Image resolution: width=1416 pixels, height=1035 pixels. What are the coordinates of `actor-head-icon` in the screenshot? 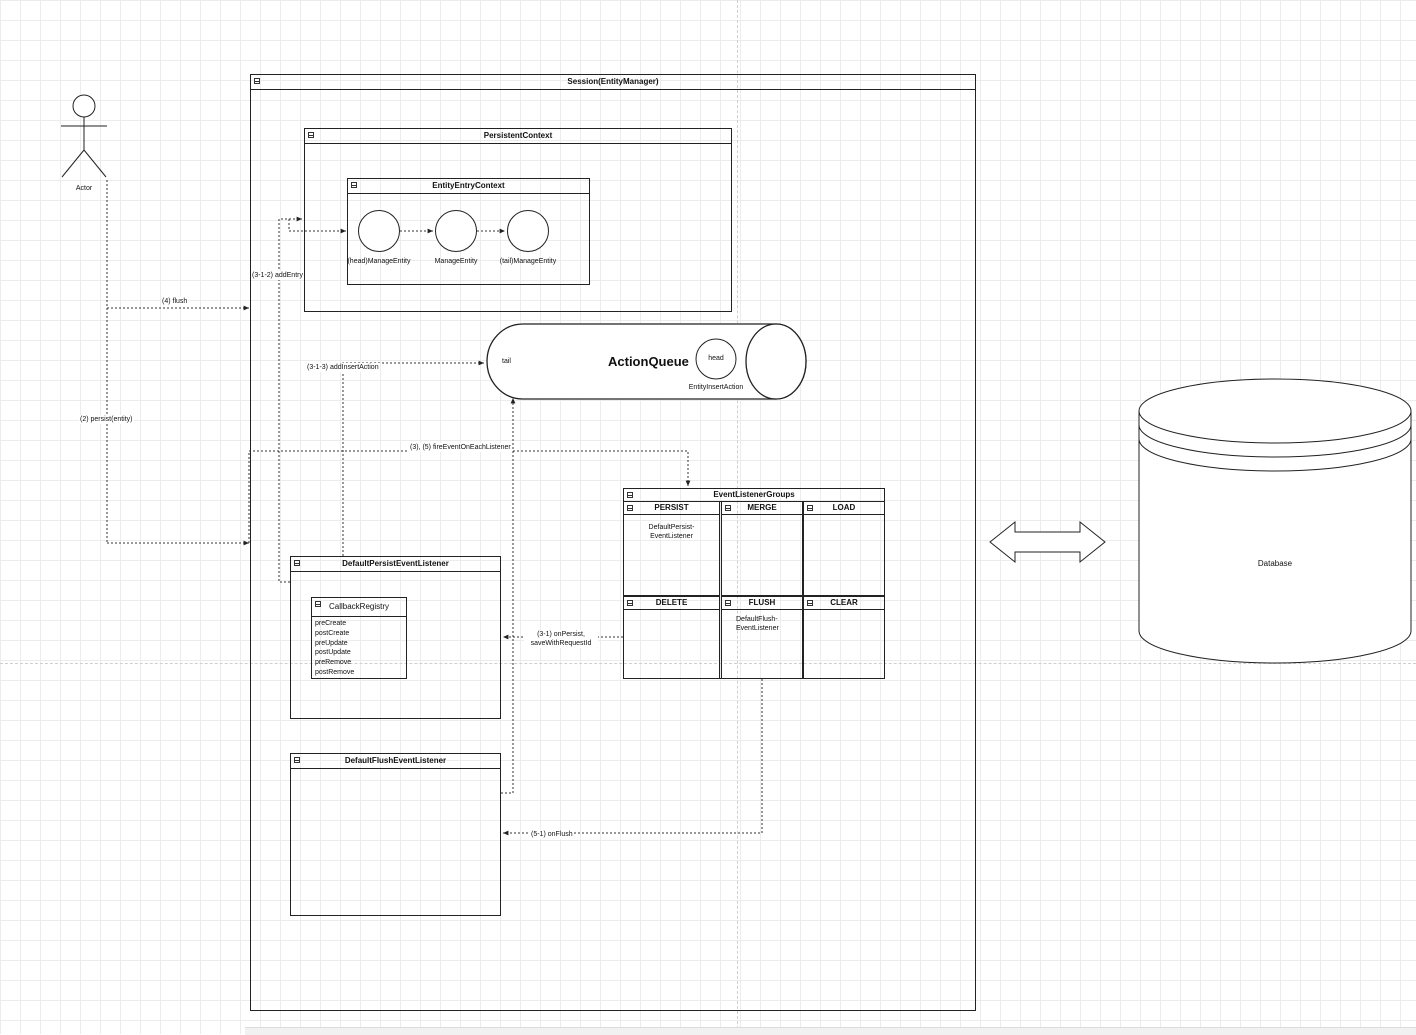 It's located at (84, 106).